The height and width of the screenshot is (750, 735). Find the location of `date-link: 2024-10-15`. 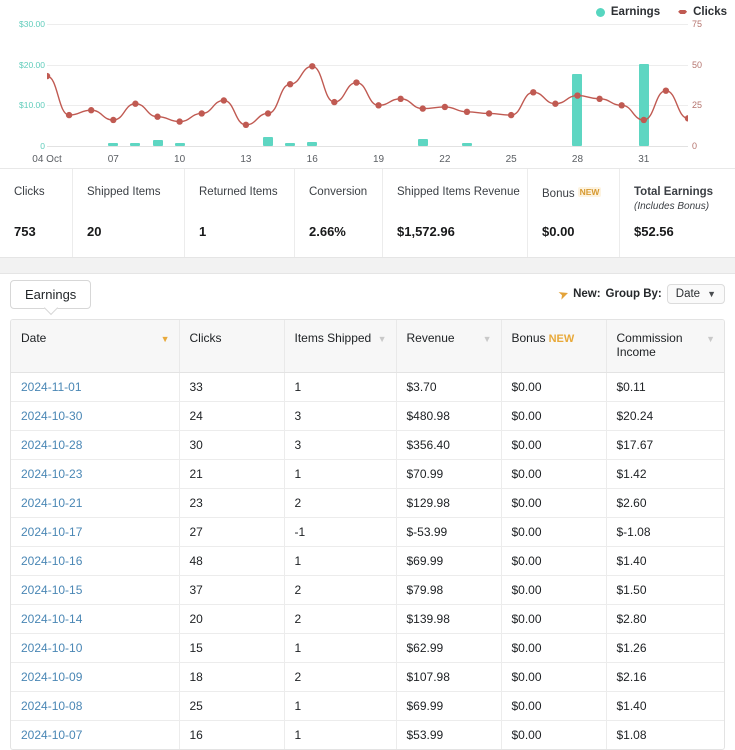

date-link: 2024-10-15 is located at coordinates (51, 590).